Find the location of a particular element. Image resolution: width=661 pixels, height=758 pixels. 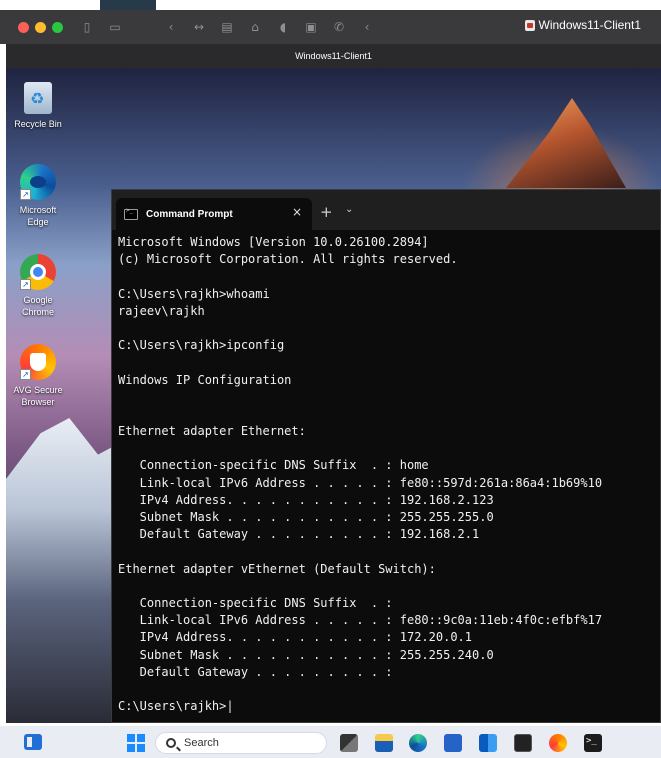

wallpaper-peak is located at coordinates (566, 143).